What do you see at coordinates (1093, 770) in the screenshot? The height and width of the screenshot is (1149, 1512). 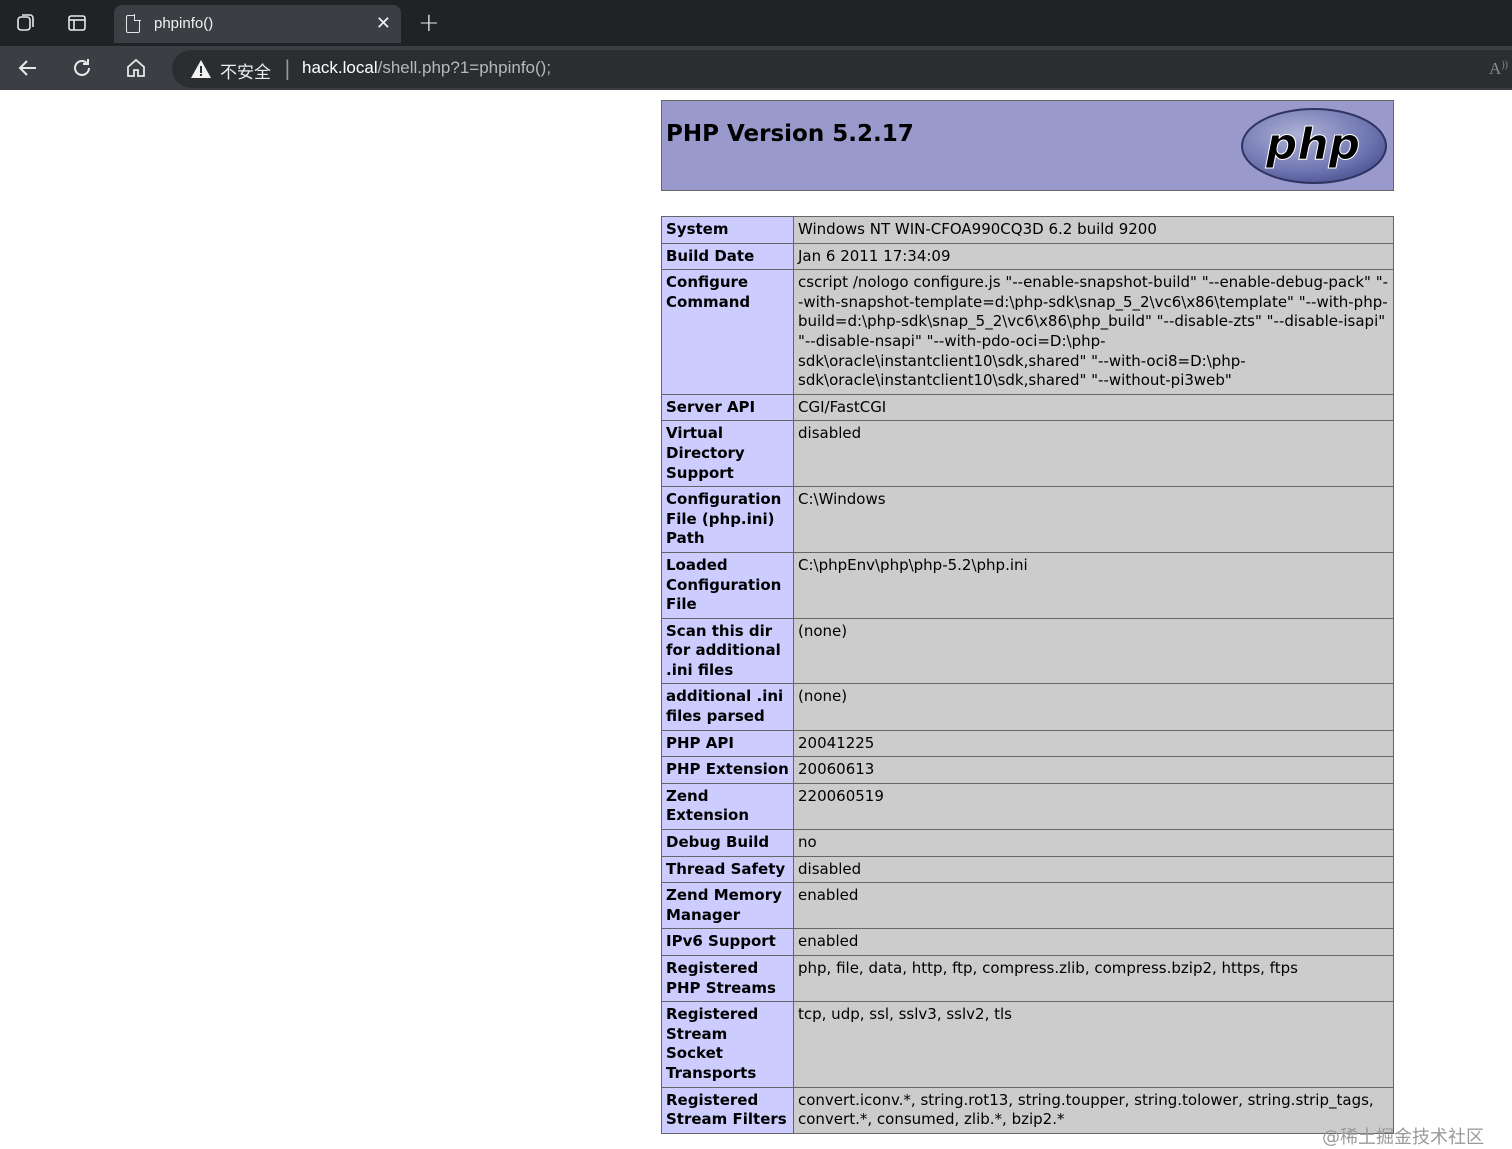 I see `row-value: 20060613` at bounding box center [1093, 770].